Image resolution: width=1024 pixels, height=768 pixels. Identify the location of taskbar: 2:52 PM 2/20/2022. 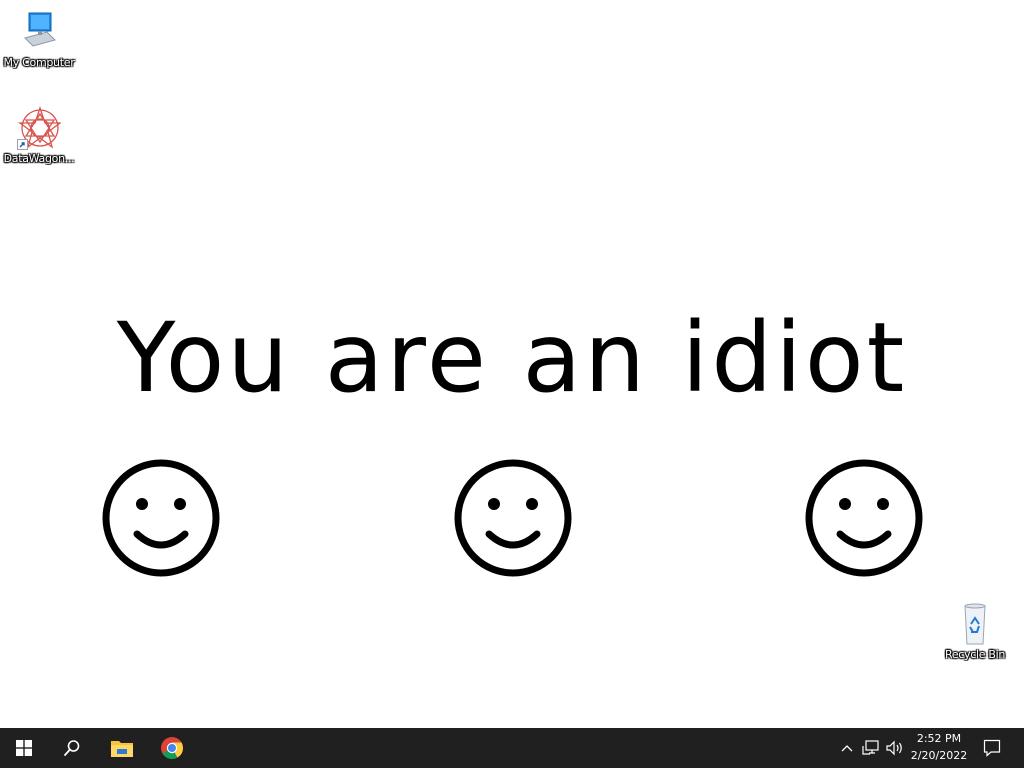
(512, 748).